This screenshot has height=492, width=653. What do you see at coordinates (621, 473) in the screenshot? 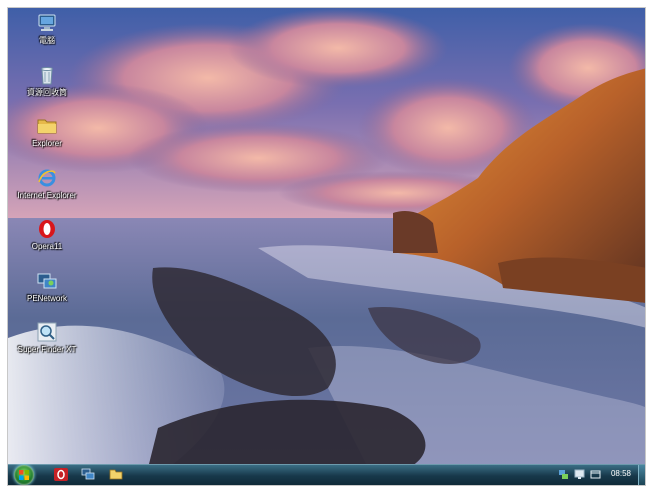
I see `taskbar-clock: 08:58` at bounding box center [621, 473].